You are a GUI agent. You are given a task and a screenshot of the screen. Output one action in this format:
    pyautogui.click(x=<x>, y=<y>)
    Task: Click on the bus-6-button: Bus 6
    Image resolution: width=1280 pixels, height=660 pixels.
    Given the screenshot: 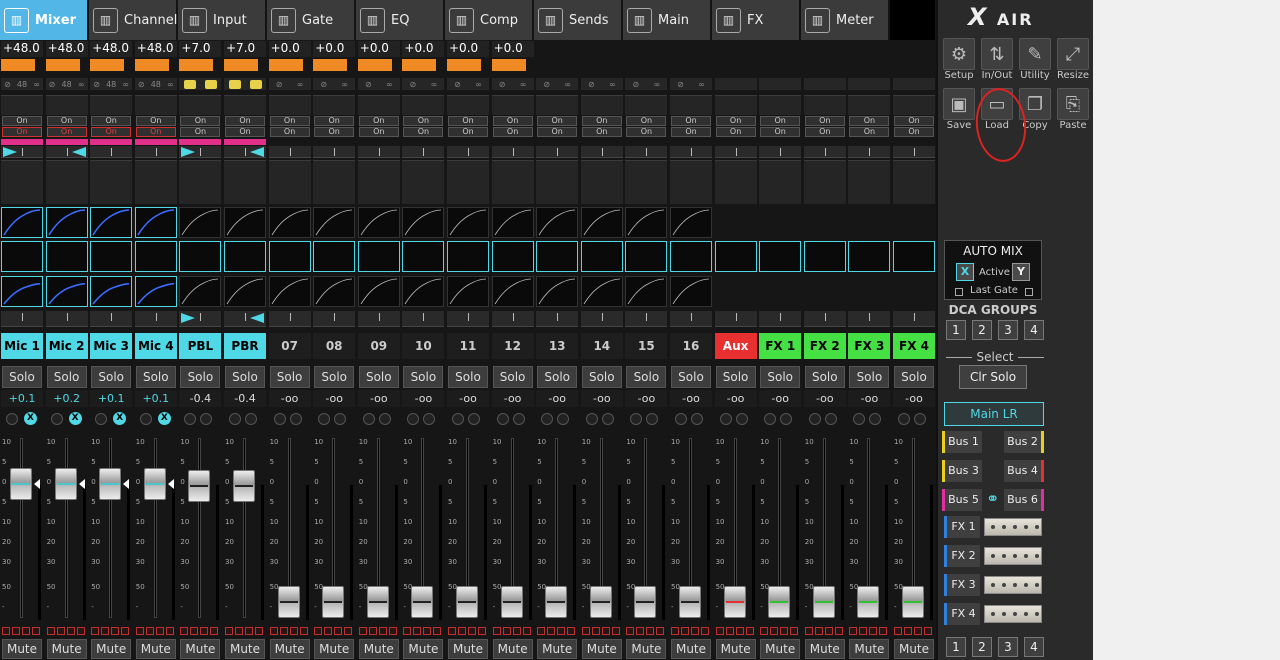 What is the action you would take?
    pyautogui.click(x=1024, y=500)
    